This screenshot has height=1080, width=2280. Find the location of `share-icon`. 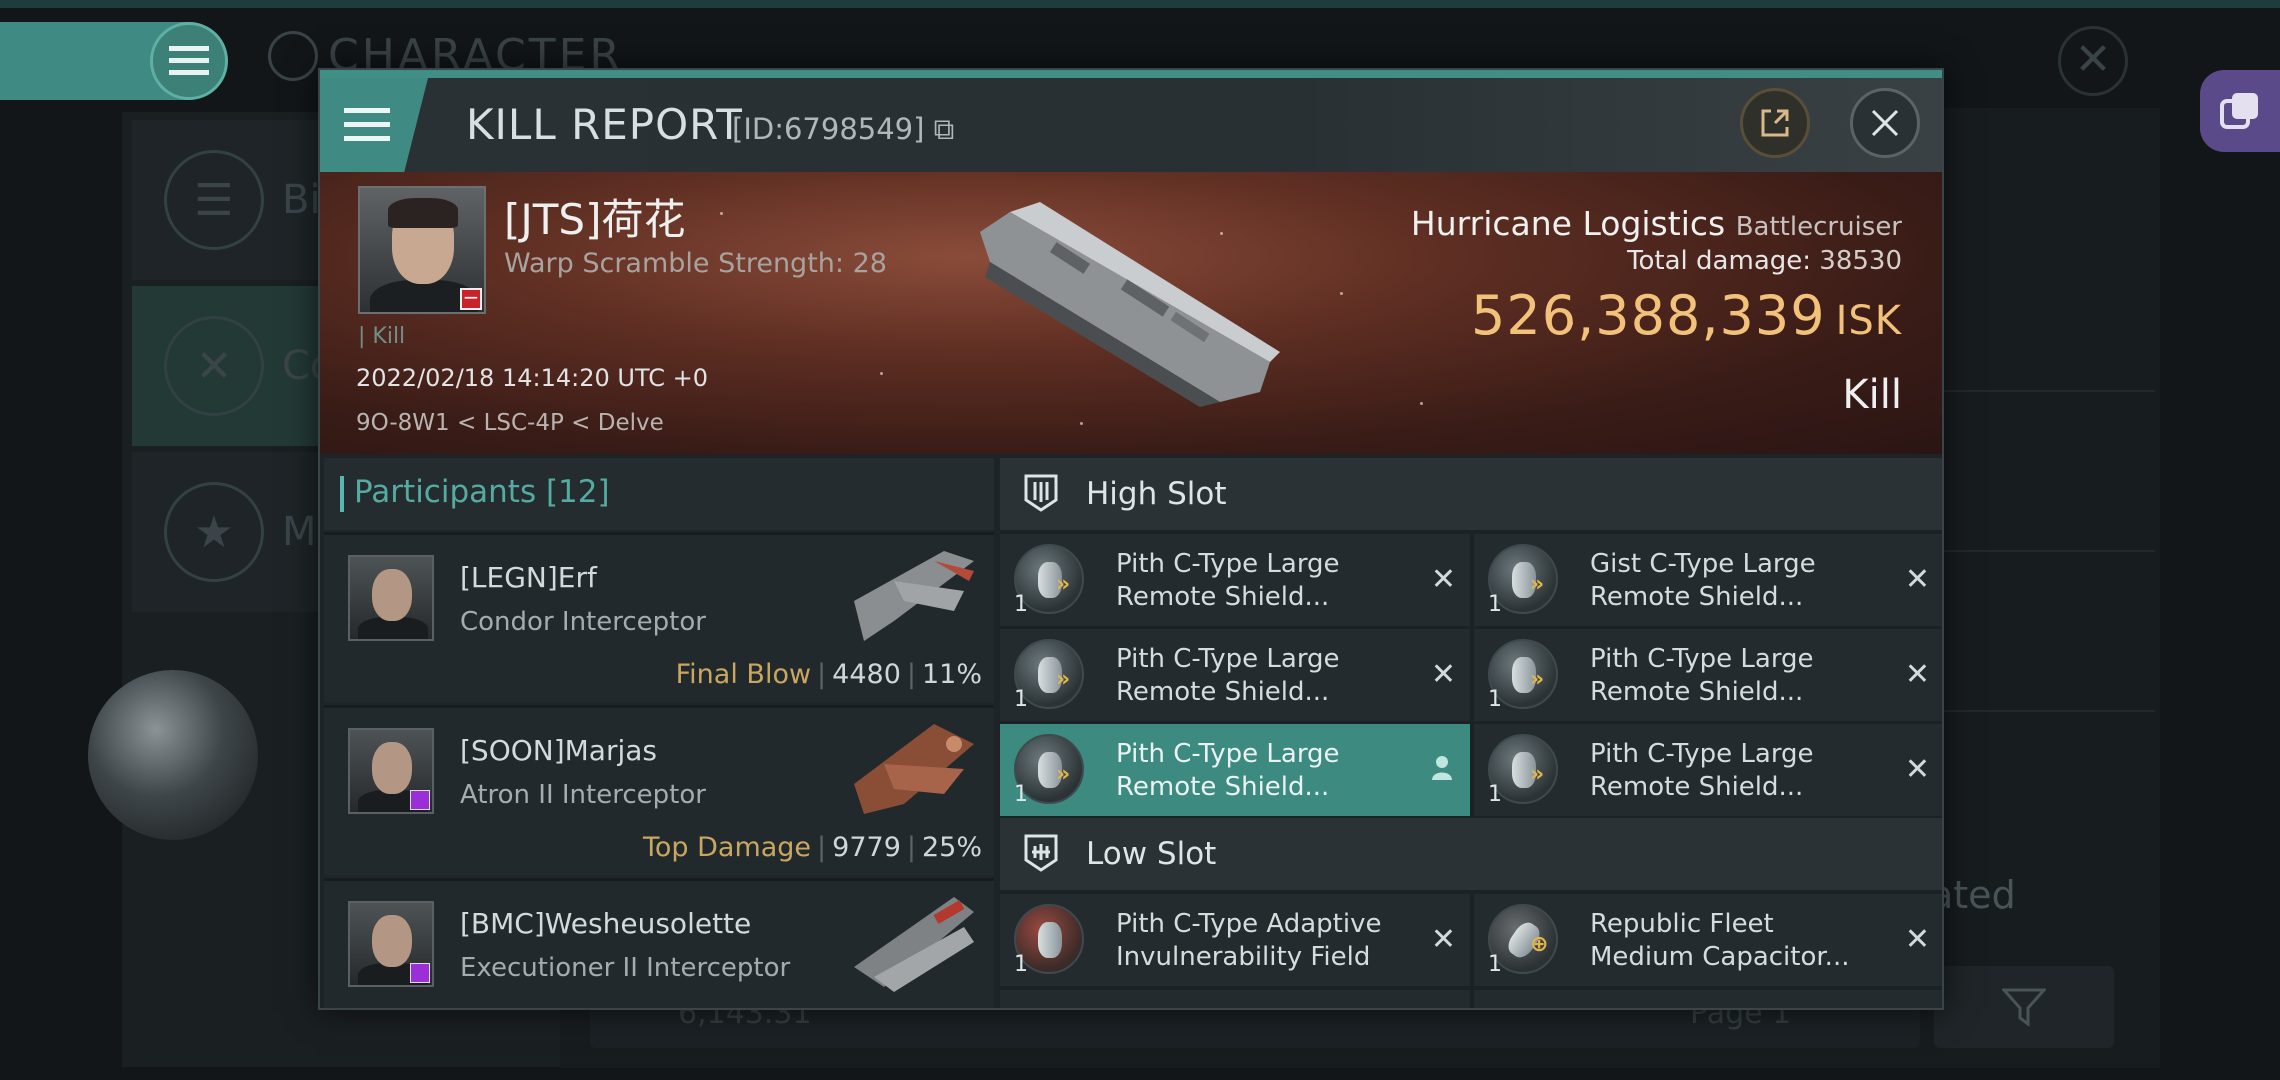

share-icon is located at coordinates (1775, 123).